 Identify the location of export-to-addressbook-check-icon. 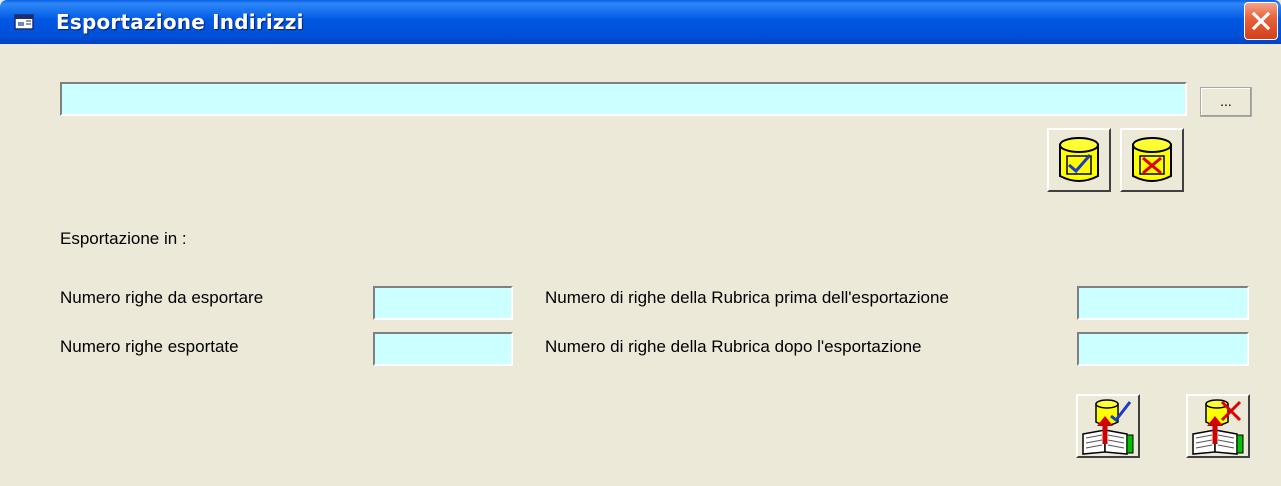
(1108, 427).